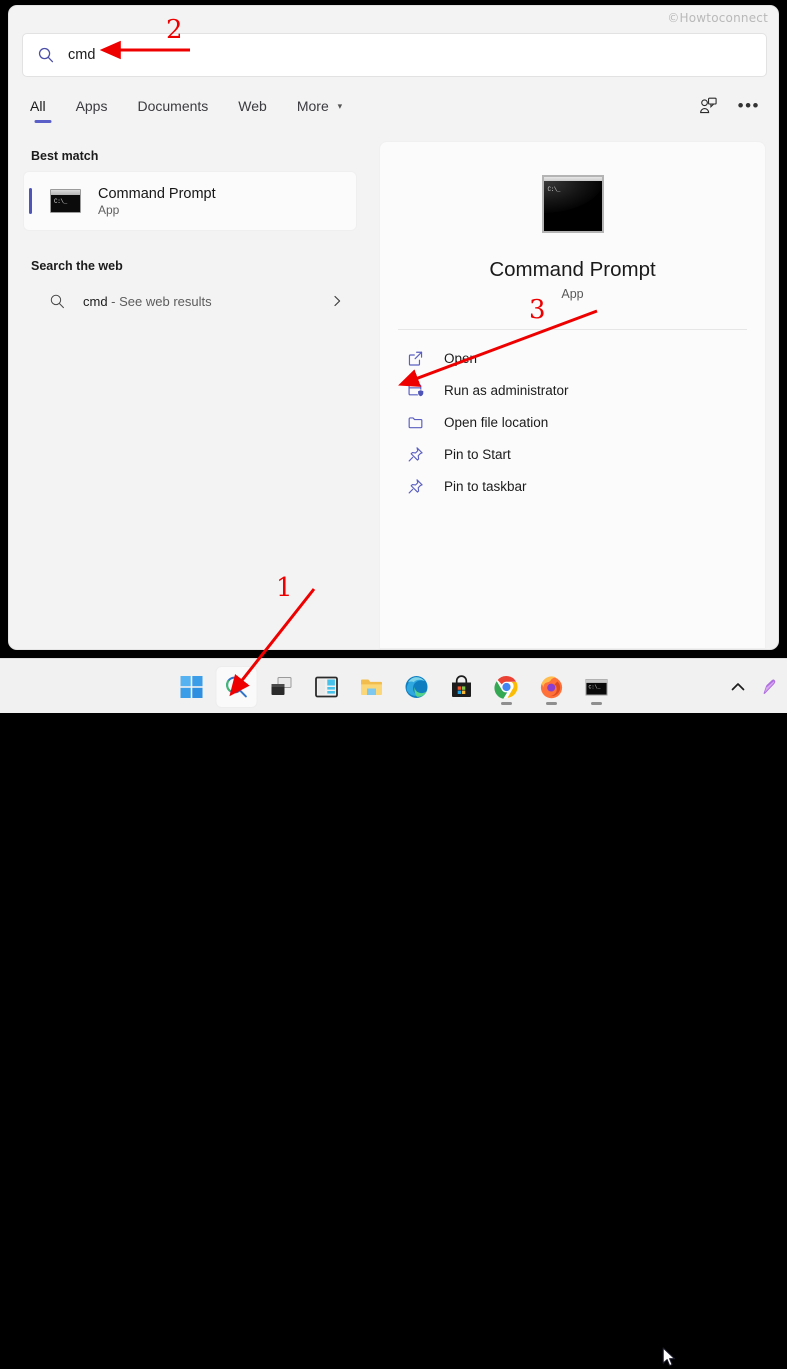  What do you see at coordinates (537, 310) in the screenshot?
I see `annotation-number-3: 3` at bounding box center [537, 310].